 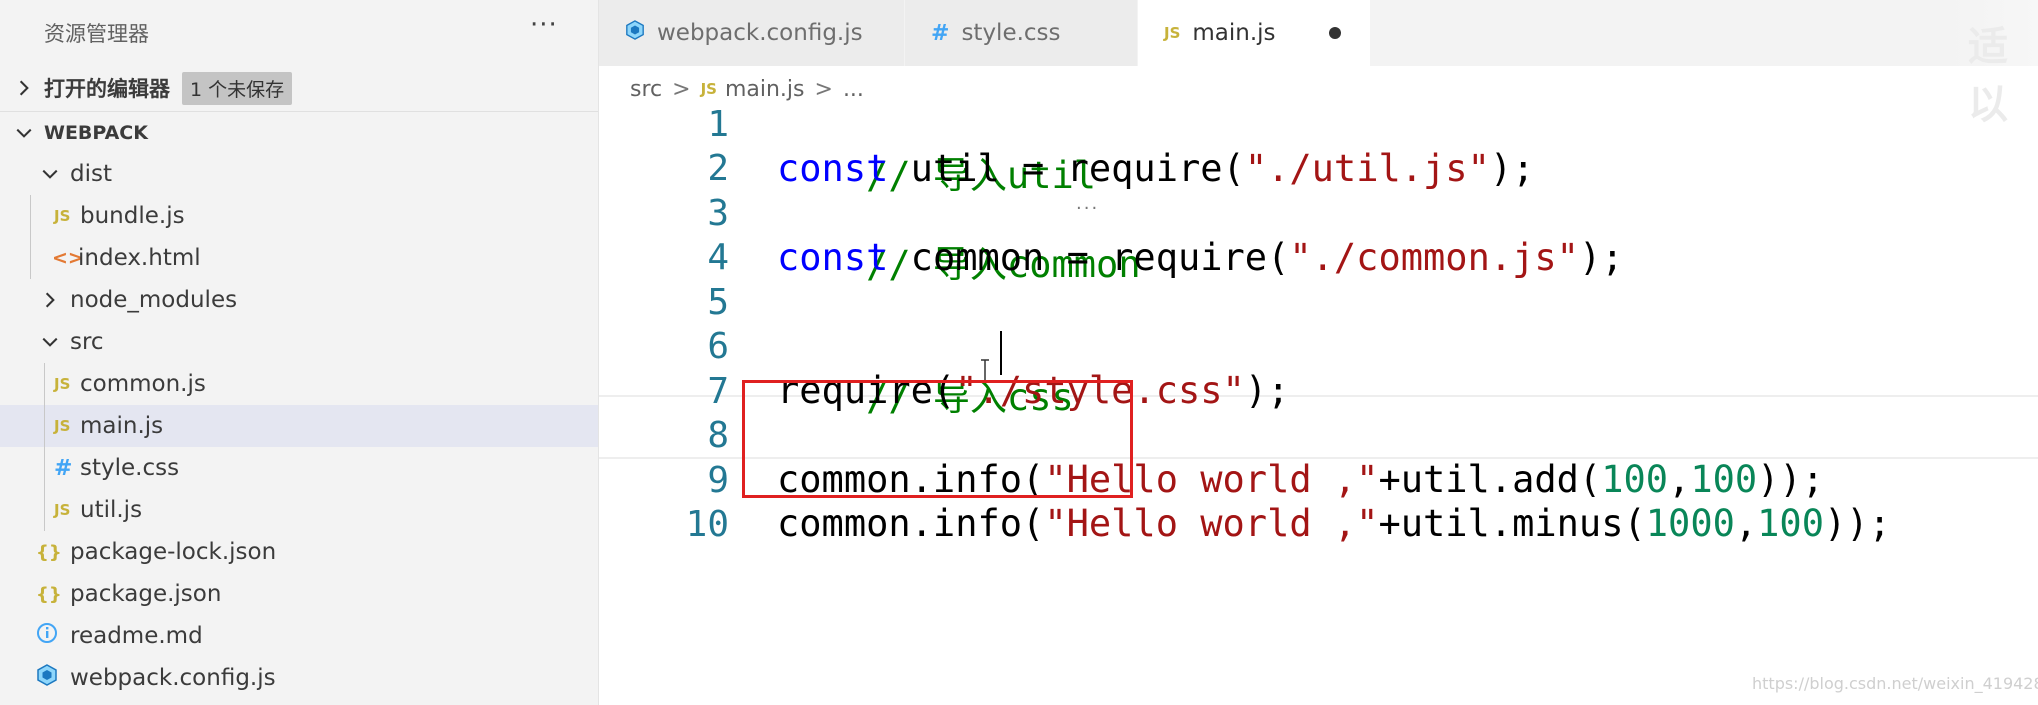 What do you see at coordinates (299, 636) in the screenshot?
I see `tree-file-readme: readme.md` at bounding box center [299, 636].